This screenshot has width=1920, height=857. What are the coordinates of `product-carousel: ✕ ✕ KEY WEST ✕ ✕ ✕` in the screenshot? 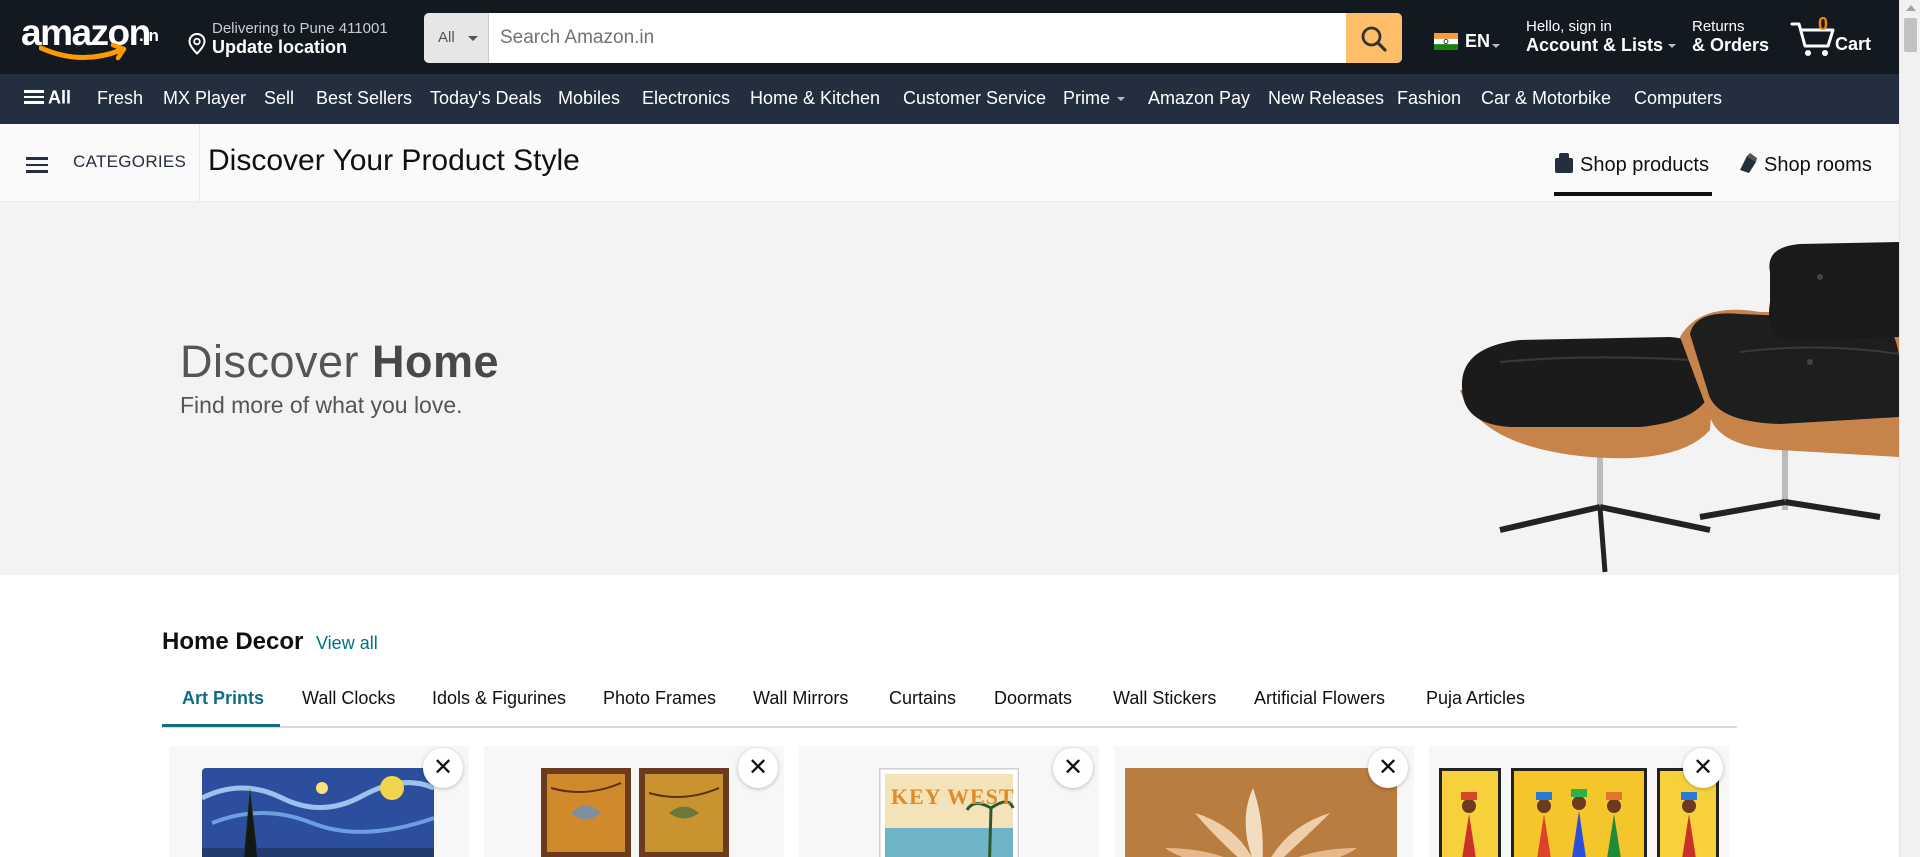 It's located at (949, 801).